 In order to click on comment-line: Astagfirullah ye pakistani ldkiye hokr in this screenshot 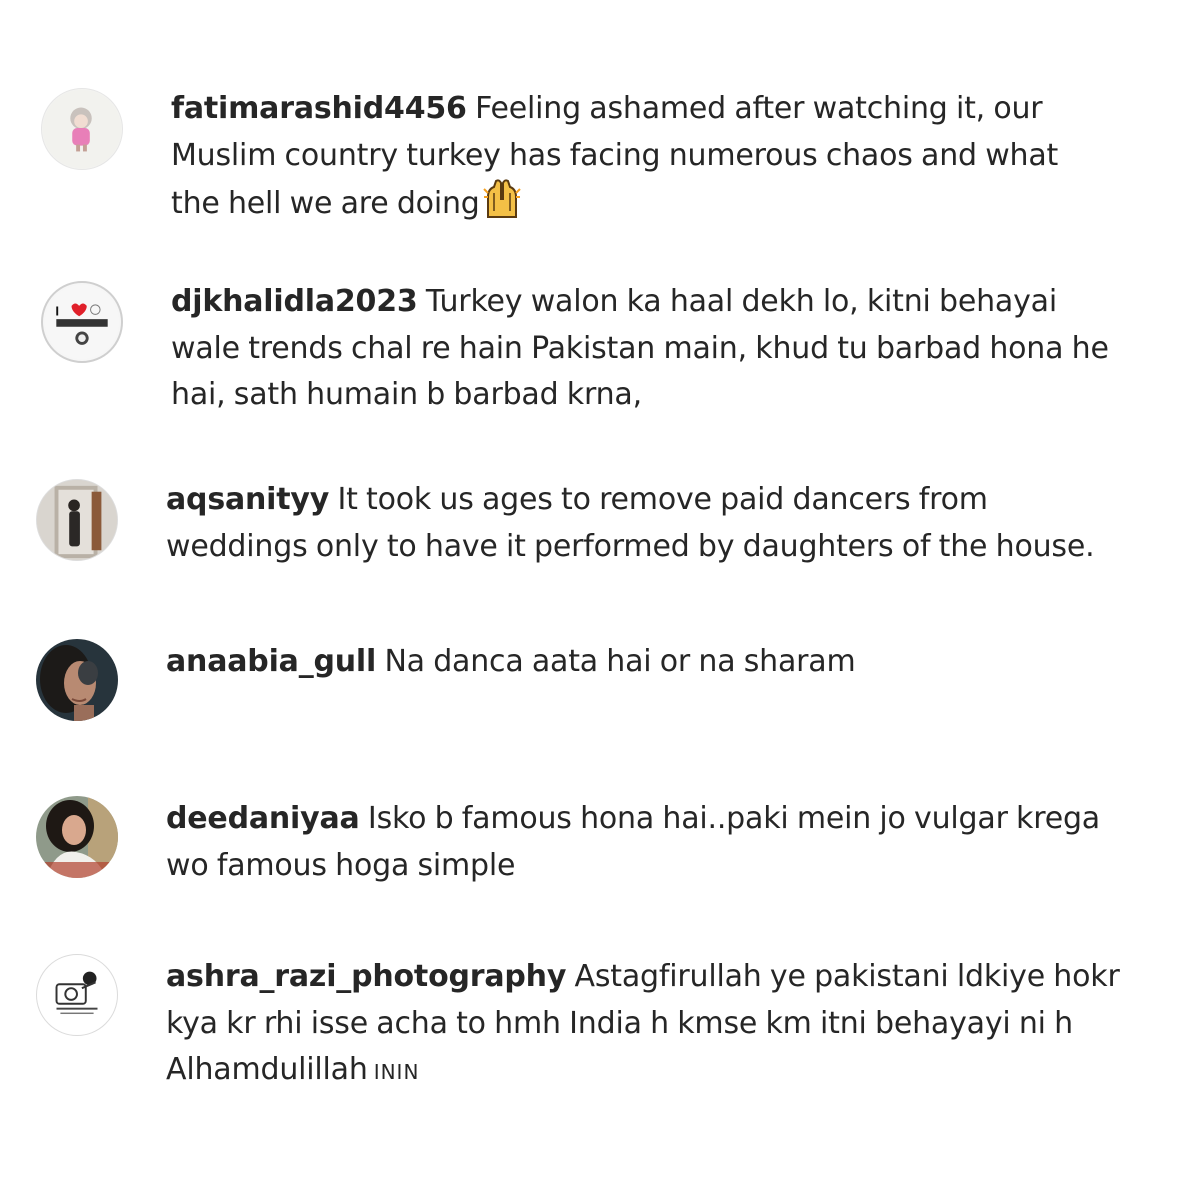, I will do `click(847, 976)`.